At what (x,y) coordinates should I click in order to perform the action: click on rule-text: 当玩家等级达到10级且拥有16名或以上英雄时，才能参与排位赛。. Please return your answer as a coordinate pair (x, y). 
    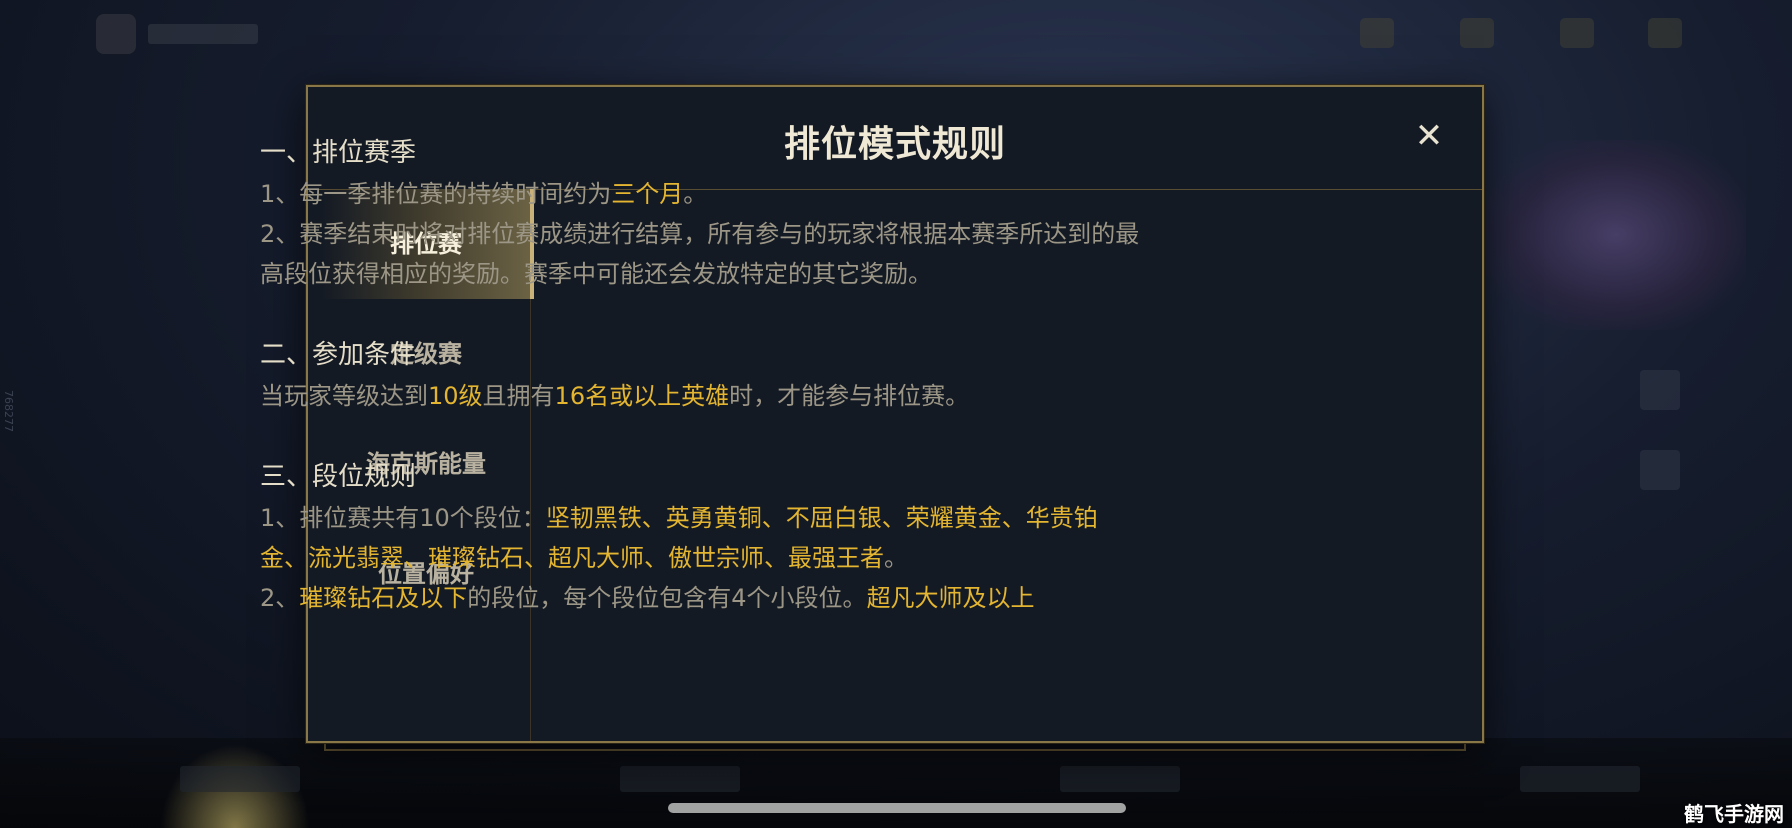
    Looking at the image, I should click on (615, 396).